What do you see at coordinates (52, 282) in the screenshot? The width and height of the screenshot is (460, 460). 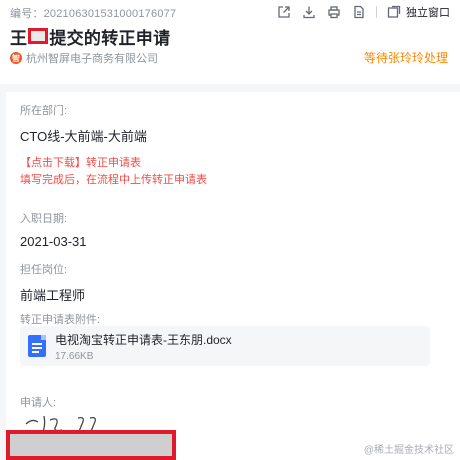 I see `position-field: 担任岗位: 前端工程师` at bounding box center [52, 282].